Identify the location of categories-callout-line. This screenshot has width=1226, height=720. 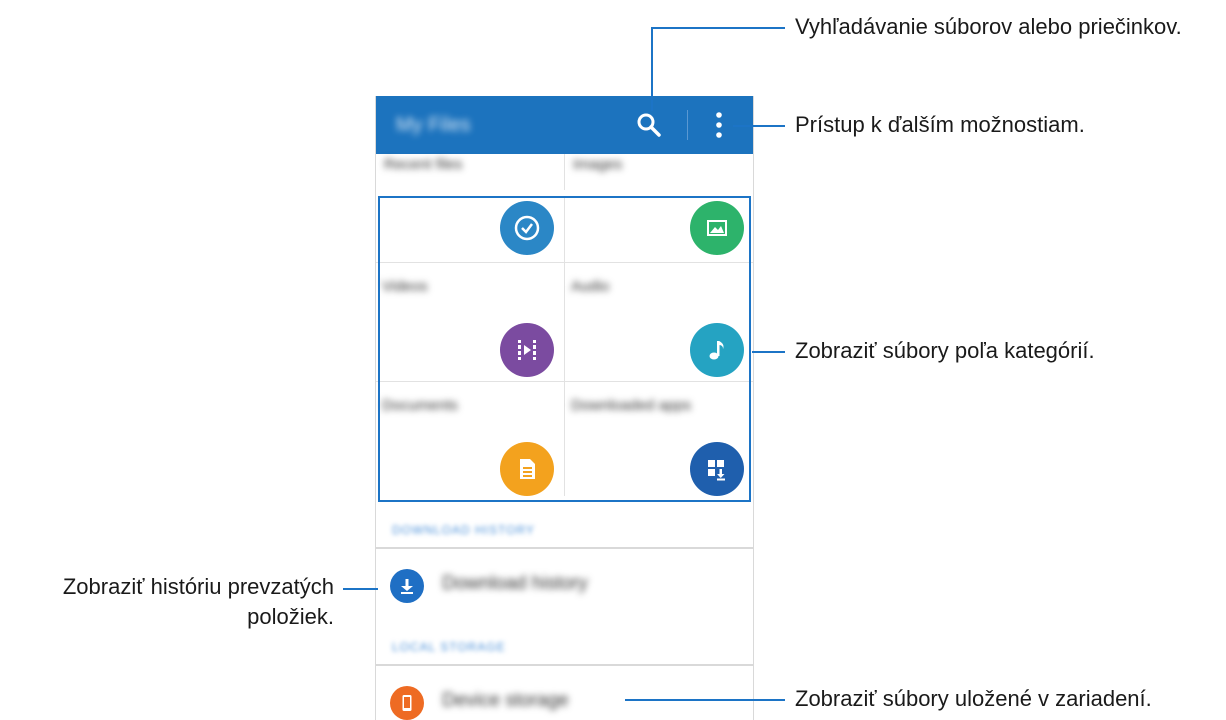
(768, 352).